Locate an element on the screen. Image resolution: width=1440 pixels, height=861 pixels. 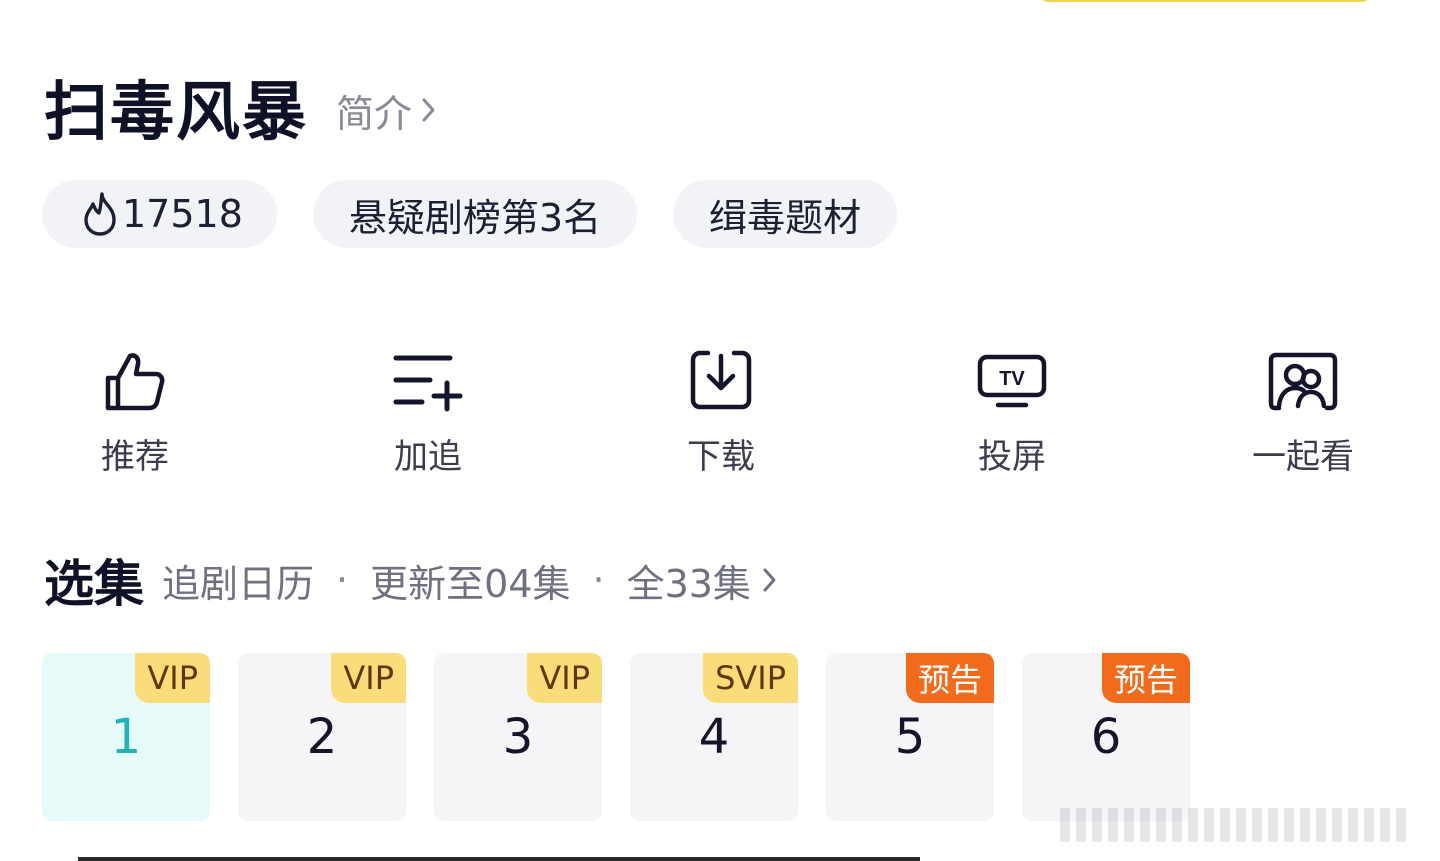
download-label: 下载 is located at coordinates (721, 457).